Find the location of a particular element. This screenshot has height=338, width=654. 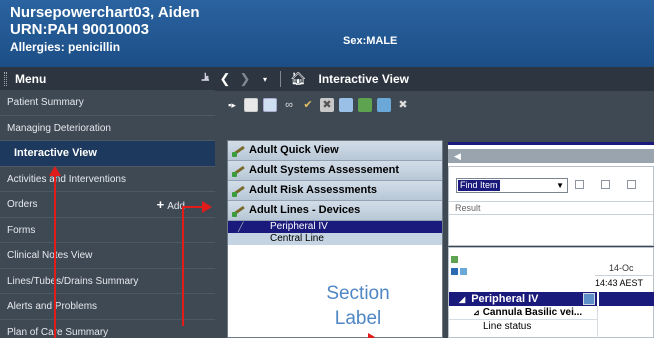

menu-item-activities: Activities and Interventions is located at coordinates (107, 179).